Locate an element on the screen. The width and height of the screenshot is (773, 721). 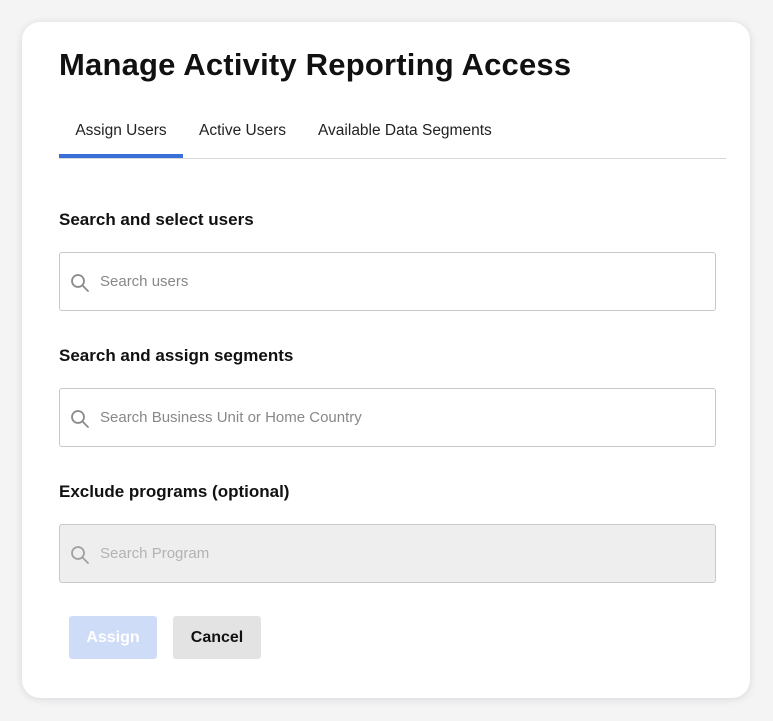
tab-active-users: Active Users is located at coordinates (242, 138).